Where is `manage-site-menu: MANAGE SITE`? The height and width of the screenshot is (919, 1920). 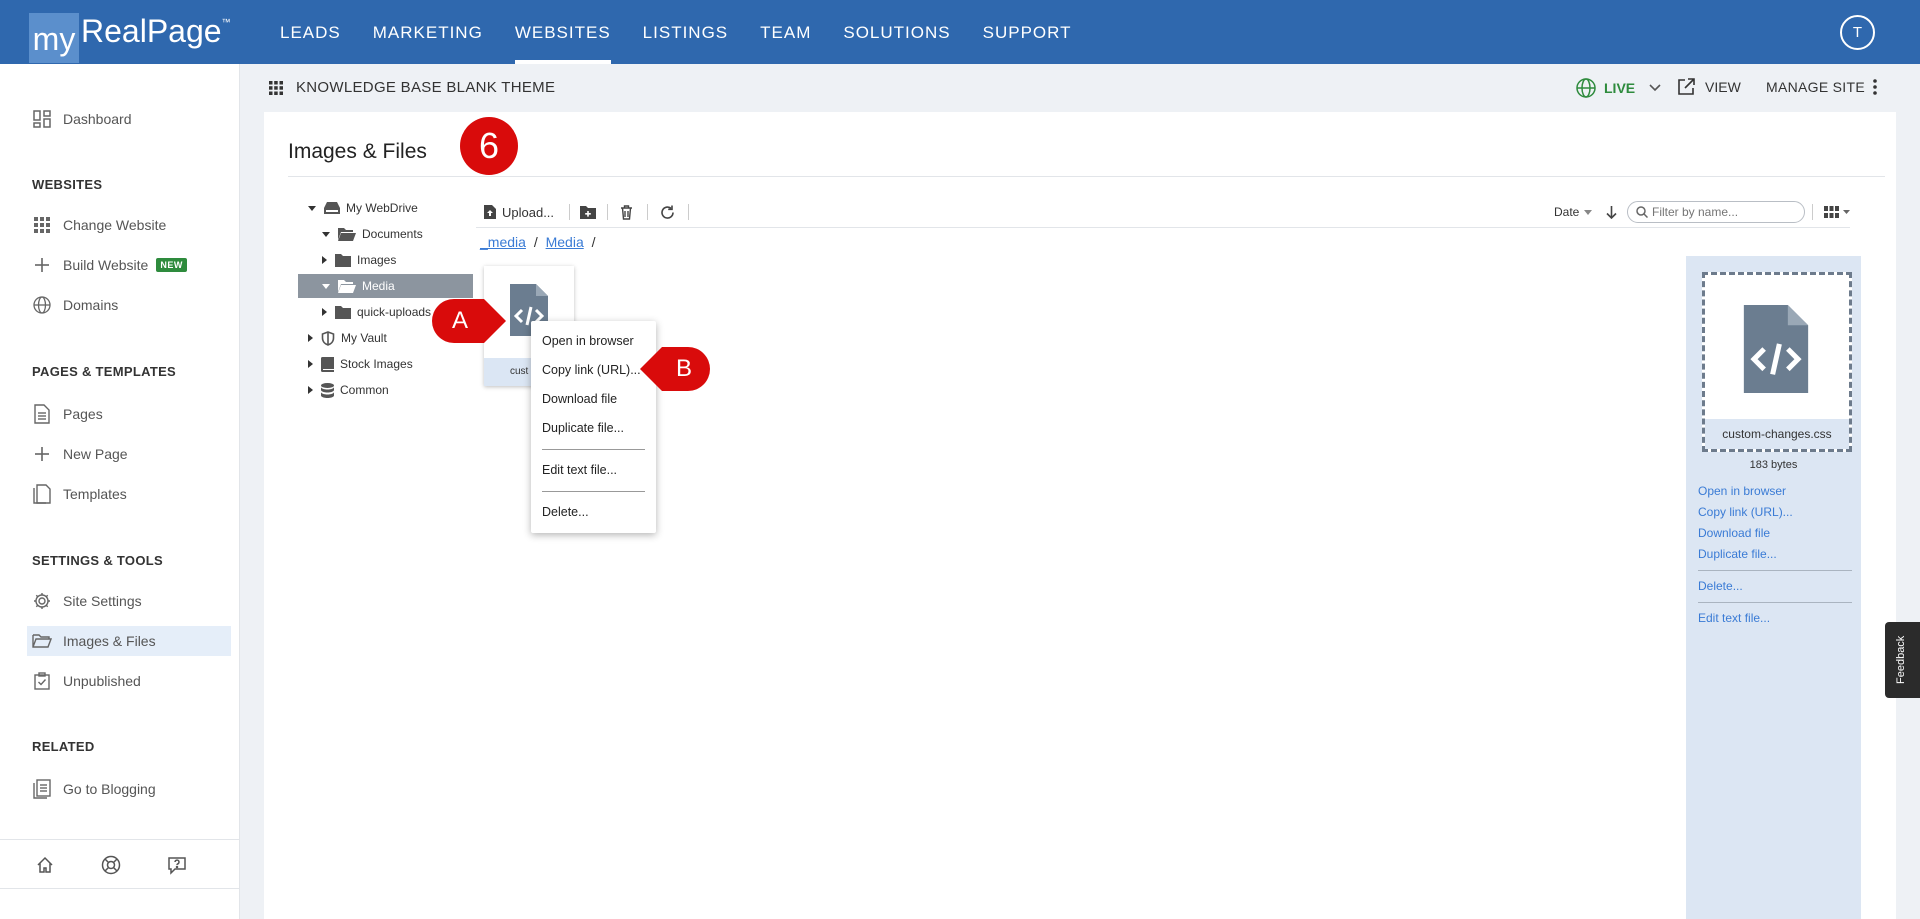
manage-site-menu: MANAGE SITE is located at coordinates (1821, 87).